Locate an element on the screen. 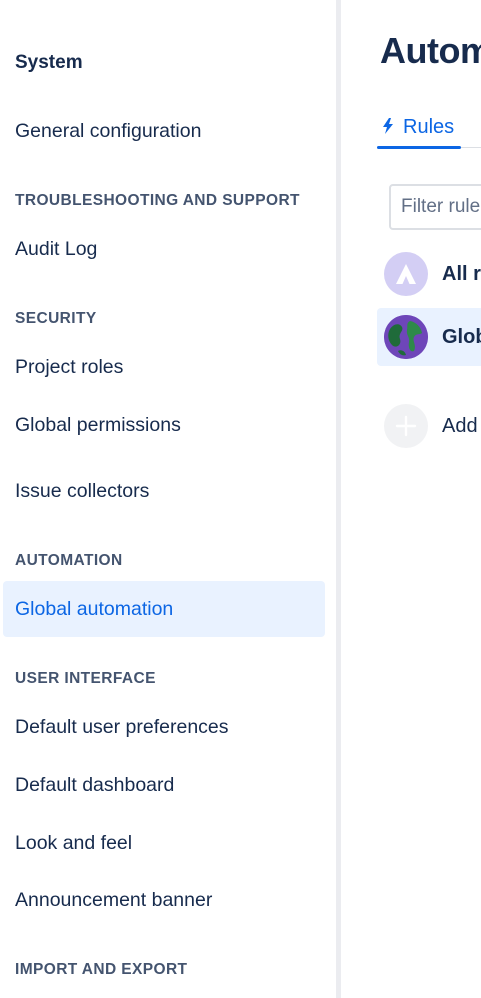 This screenshot has width=481, height=998. sidebar-heading-troubleshooting: TROUBLESHOOTING AND SUPPORT is located at coordinates (157, 200).